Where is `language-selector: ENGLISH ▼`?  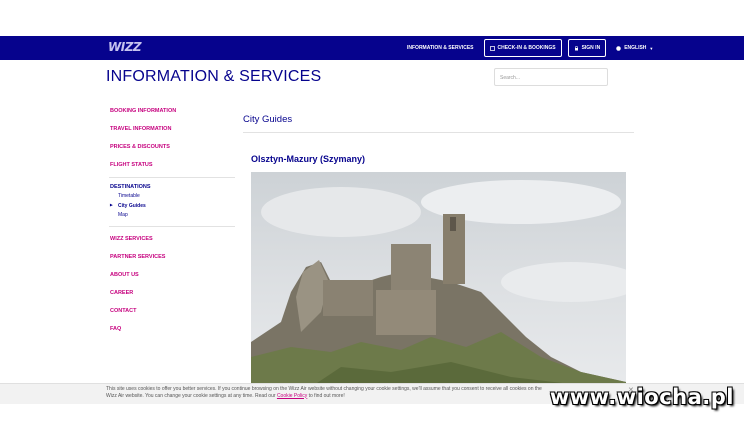
language-selector: ENGLISH ▼ is located at coordinates (632, 48).